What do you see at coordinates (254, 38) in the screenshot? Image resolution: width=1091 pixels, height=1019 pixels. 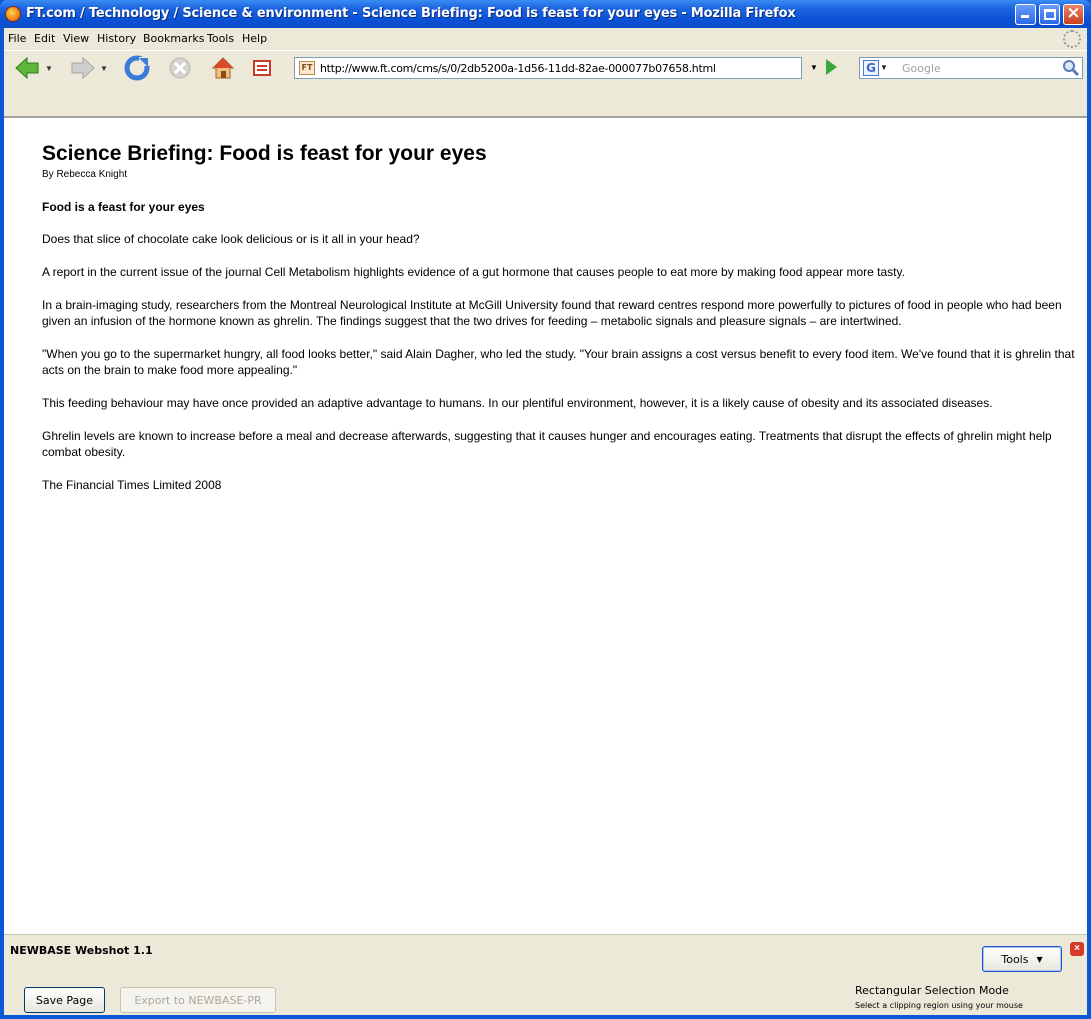 I see `menu-help: Help` at bounding box center [254, 38].